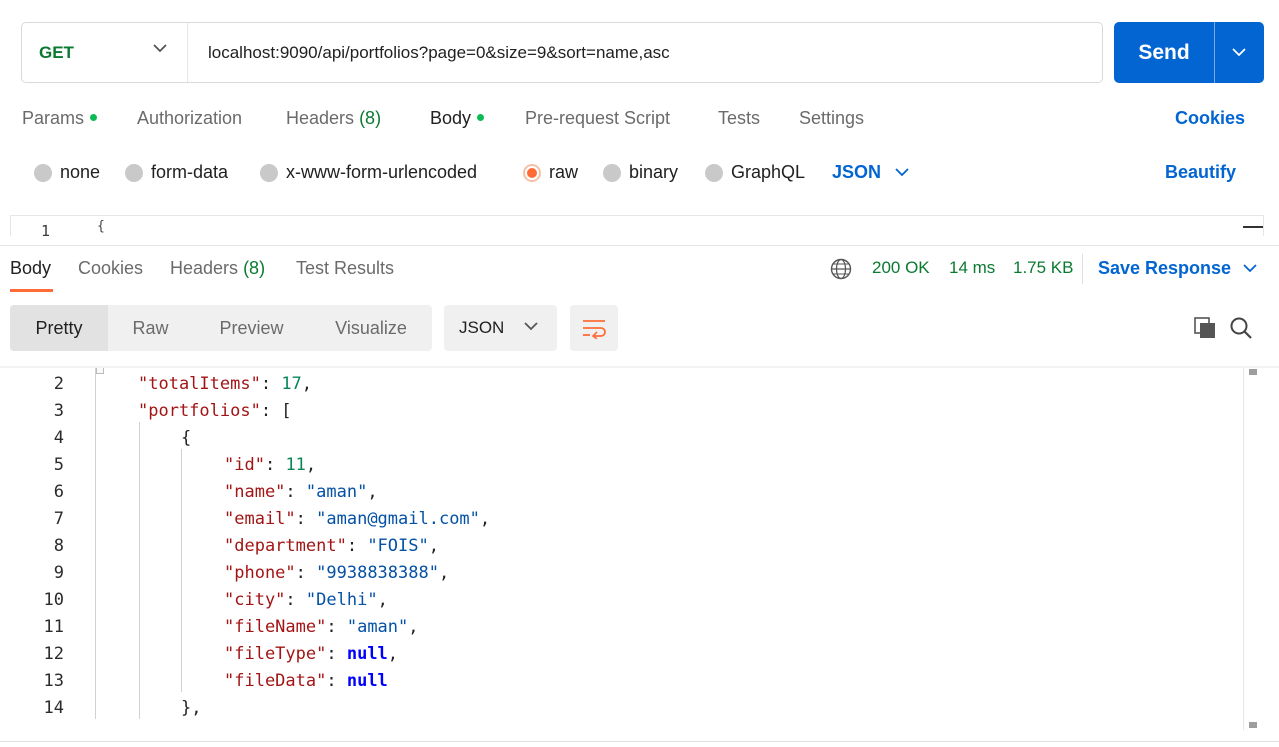 The width and height of the screenshot is (1279, 747). Describe the element at coordinates (870, 172) in the screenshot. I see `body-format-select: JSON` at that location.